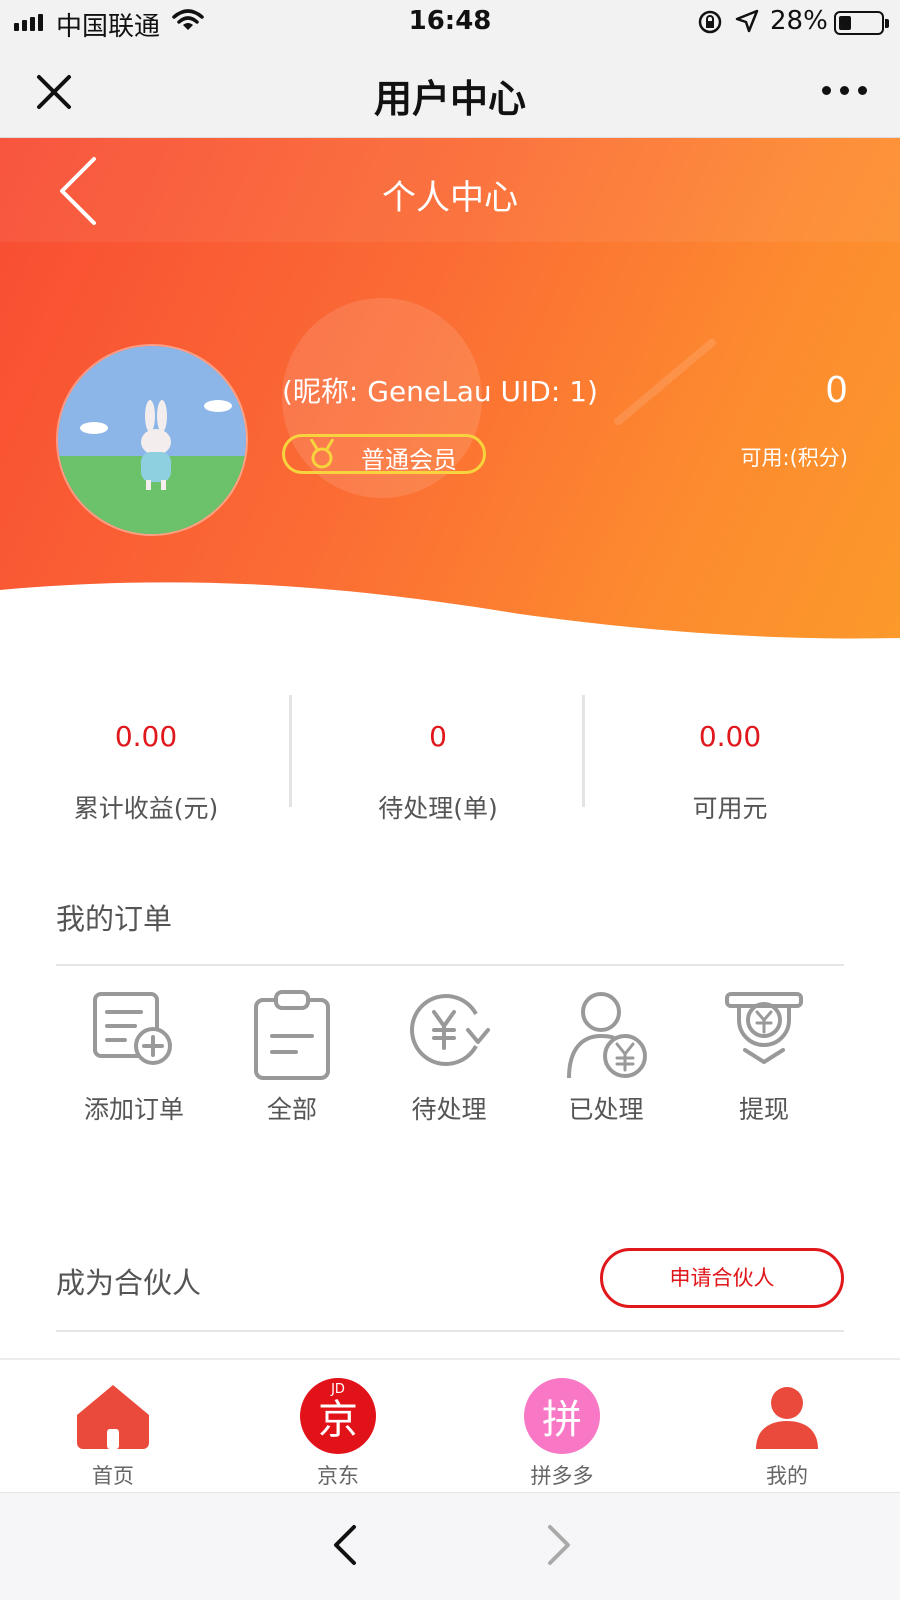  Describe the element at coordinates (450, 198) in the screenshot. I see `profile-page-title: 个人中心` at that location.